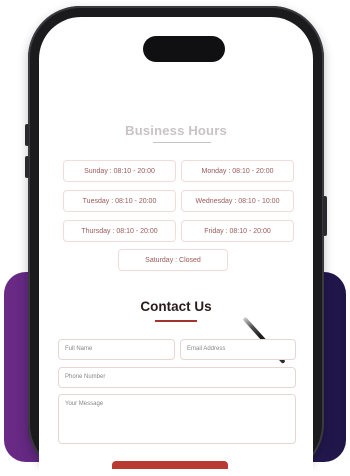 The height and width of the screenshot is (476, 350). I want to click on business-hours-title: Business Hours, so click(176, 130).